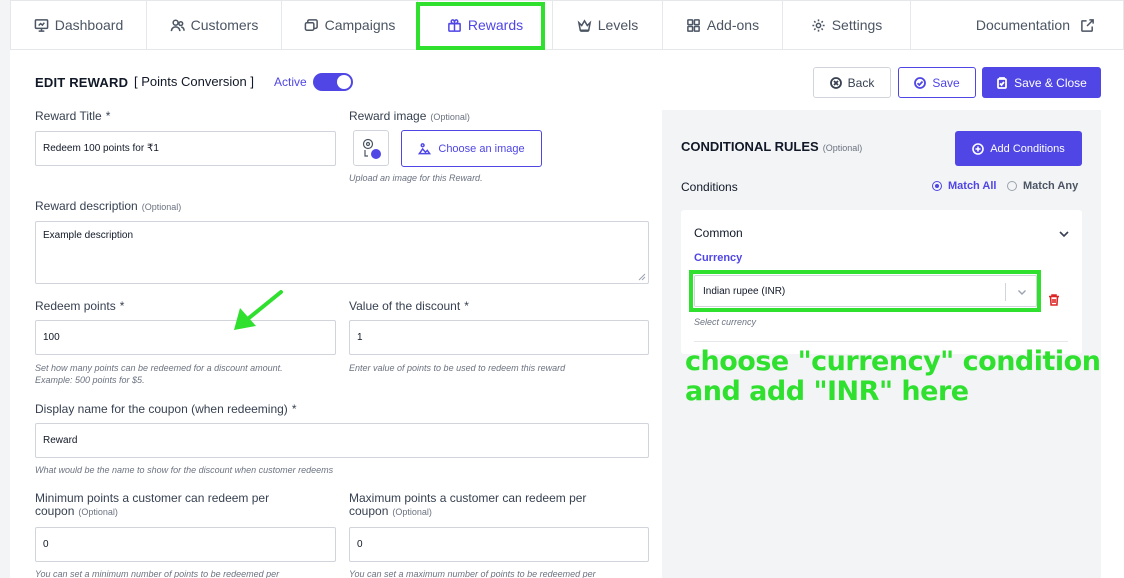 This screenshot has width=1124, height=578. Describe the element at coordinates (185, 148) in the screenshot. I see `reward-title-input: Redeem 100 points for ₹1` at that location.